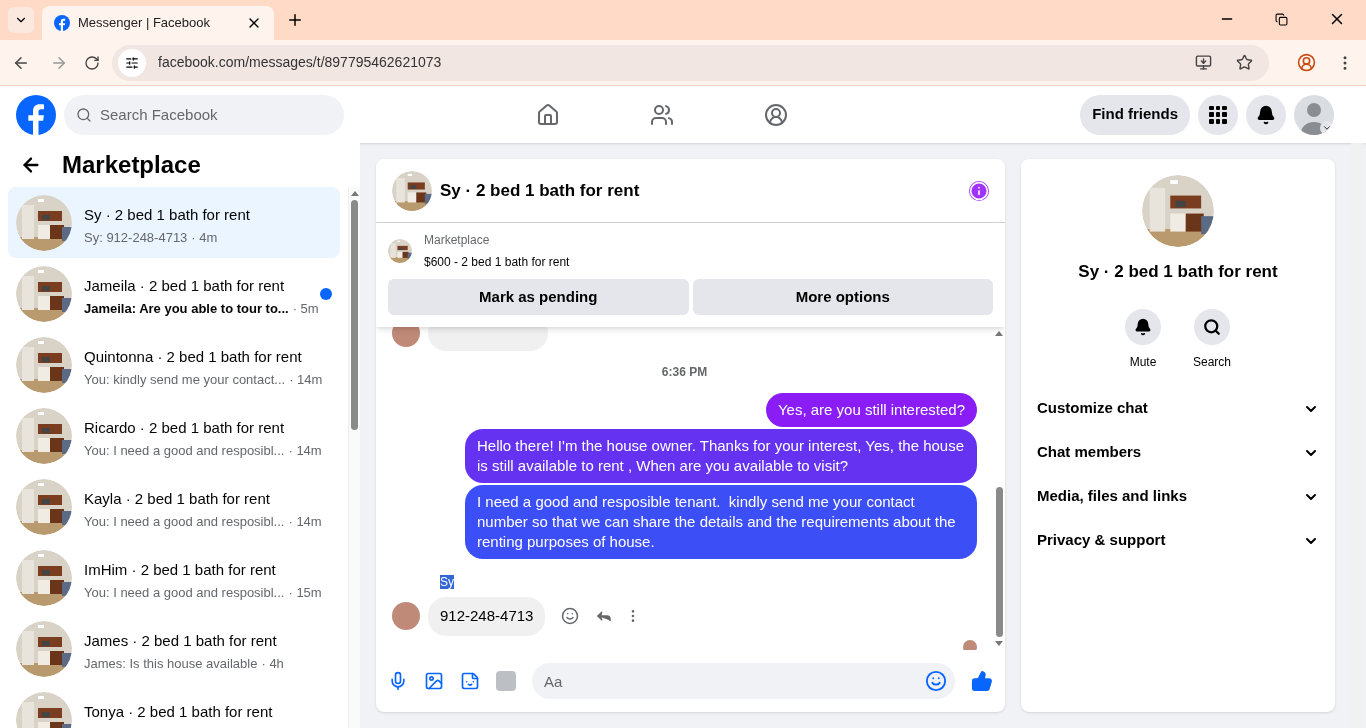  Describe the element at coordinates (1178, 496) in the screenshot. I see `details-section: Media, files and links` at that location.